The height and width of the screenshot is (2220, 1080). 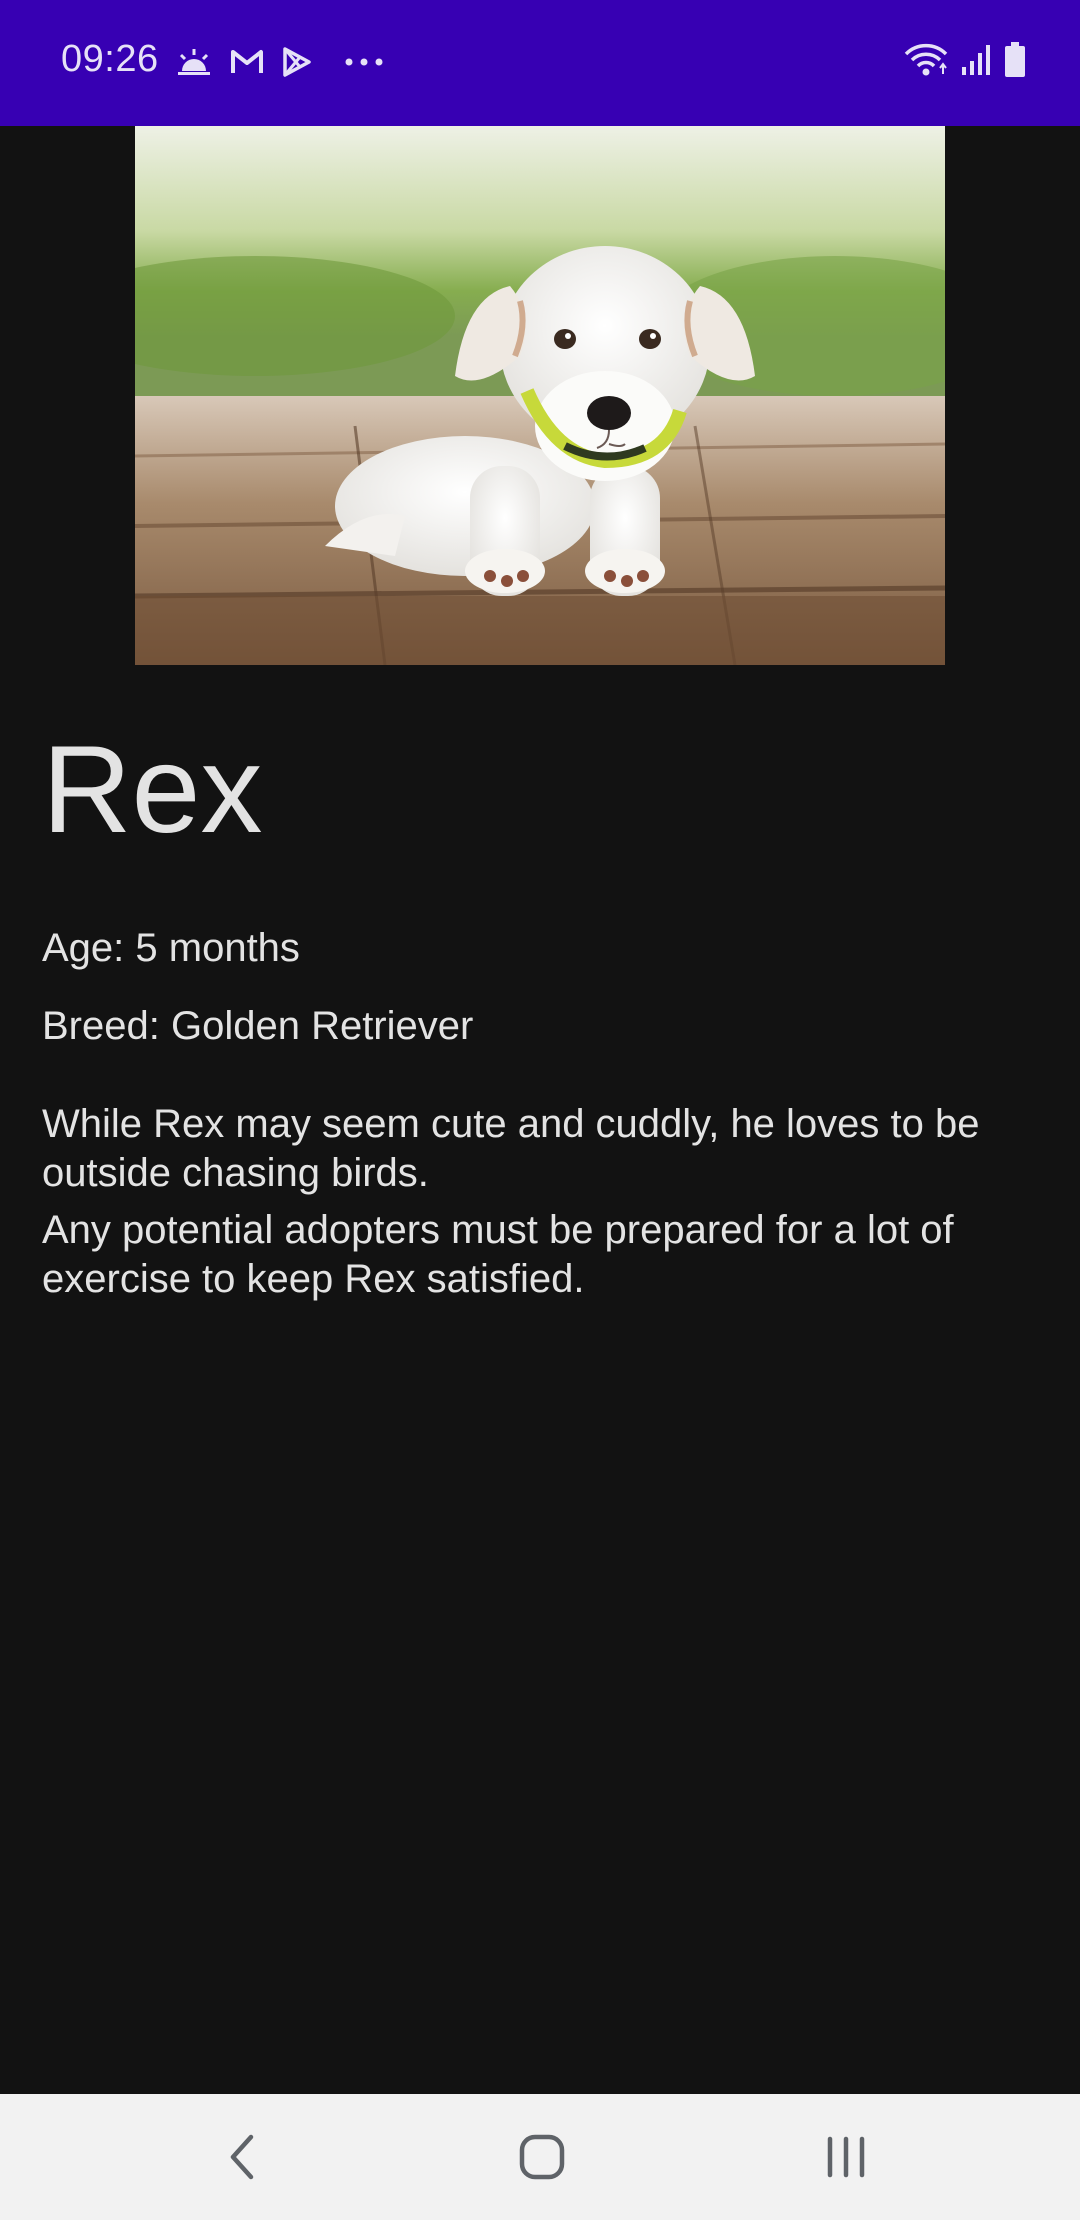 I want to click on system-nav-bar, so click(x=540, y=2157).